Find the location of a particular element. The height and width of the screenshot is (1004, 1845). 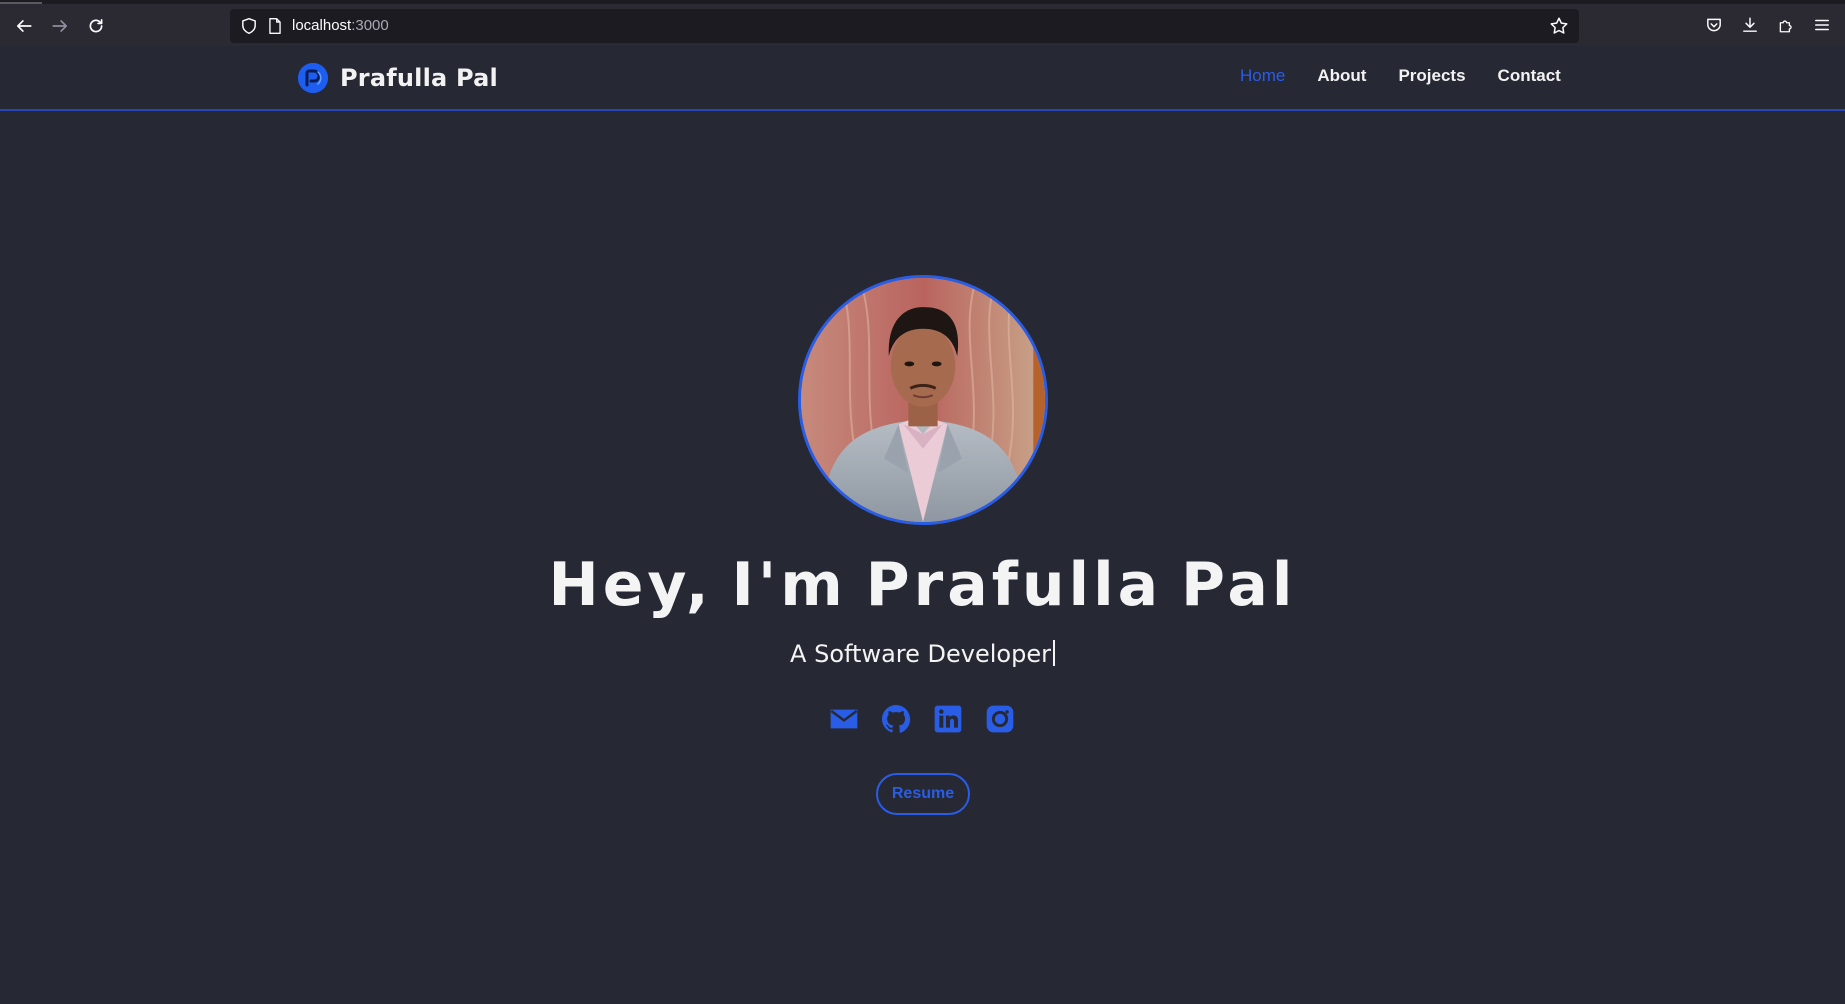

nav-link-contact: Contact is located at coordinates (1529, 78).